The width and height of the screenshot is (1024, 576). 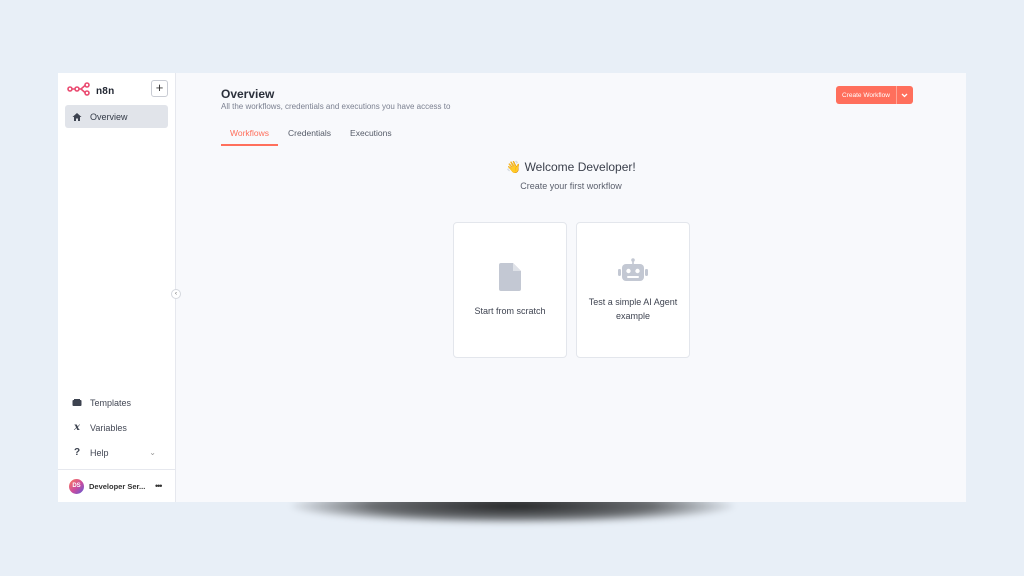 I want to click on create-options-button, so click(x=904, y=95).